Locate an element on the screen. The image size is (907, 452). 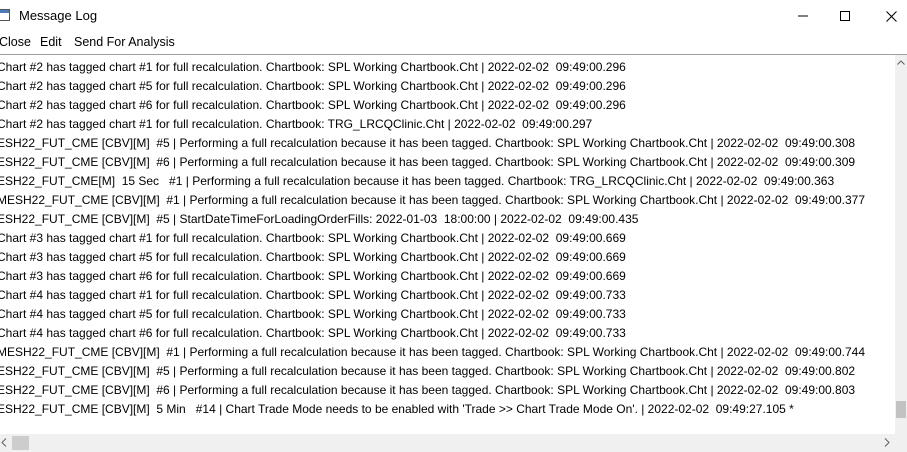
chevron-left-icon is located at coordinates (4, 442).